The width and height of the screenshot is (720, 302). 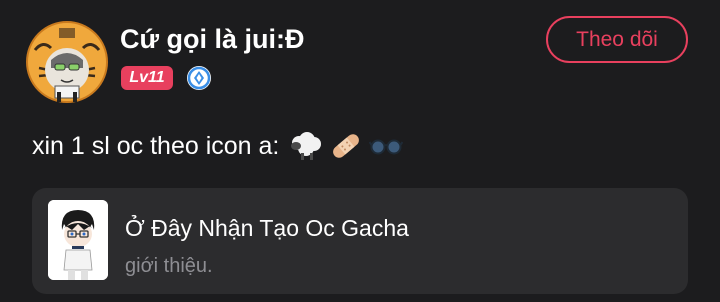 What do you see at coordinates (346, 146) in the screenshot?
I see `bandage-emoji-icon` at bounding box center [346, 146].